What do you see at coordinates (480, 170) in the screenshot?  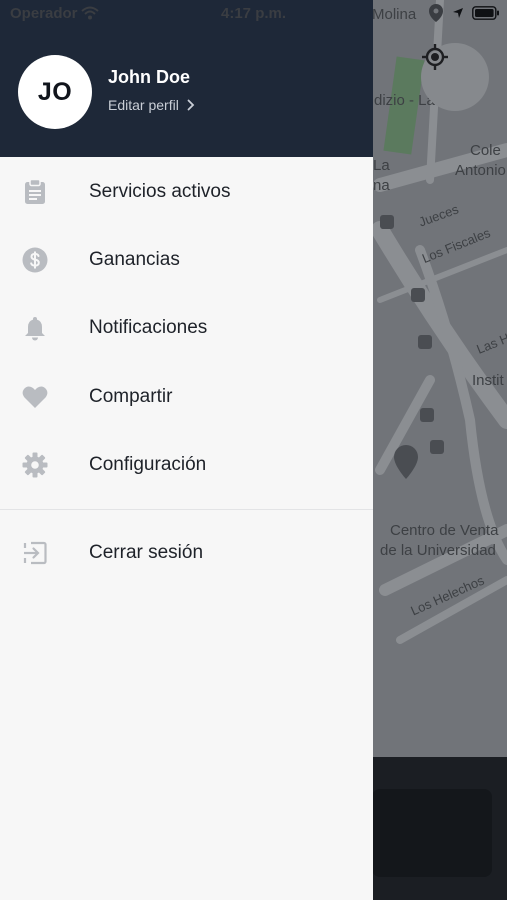 I see `map-label-antonio: Antonio` at bounding box center [480, 170].